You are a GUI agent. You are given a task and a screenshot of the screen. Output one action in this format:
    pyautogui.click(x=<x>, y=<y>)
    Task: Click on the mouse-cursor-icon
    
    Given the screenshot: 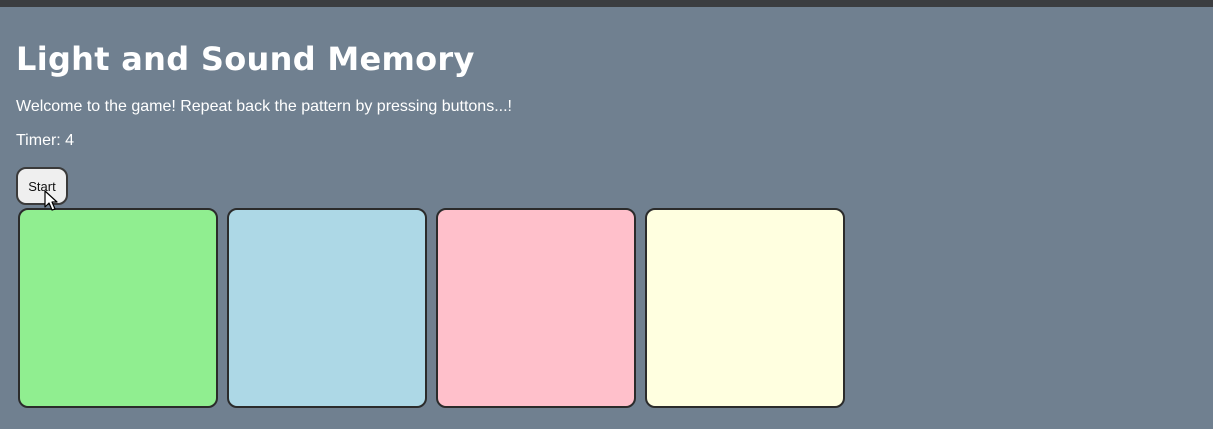 What is the action you would take?
    pyautogui.click(x=51, y=200)
    